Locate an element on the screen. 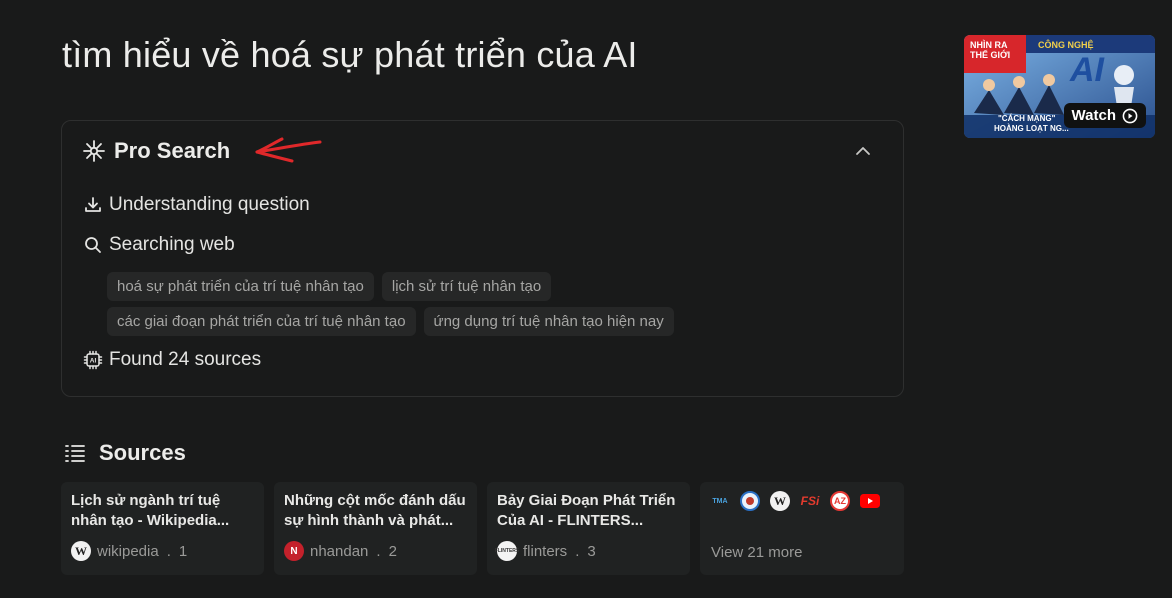 Image resolution: width=1172 pixels, height=598 pixels. source-site: flinters is located at coordinates (545, 551).